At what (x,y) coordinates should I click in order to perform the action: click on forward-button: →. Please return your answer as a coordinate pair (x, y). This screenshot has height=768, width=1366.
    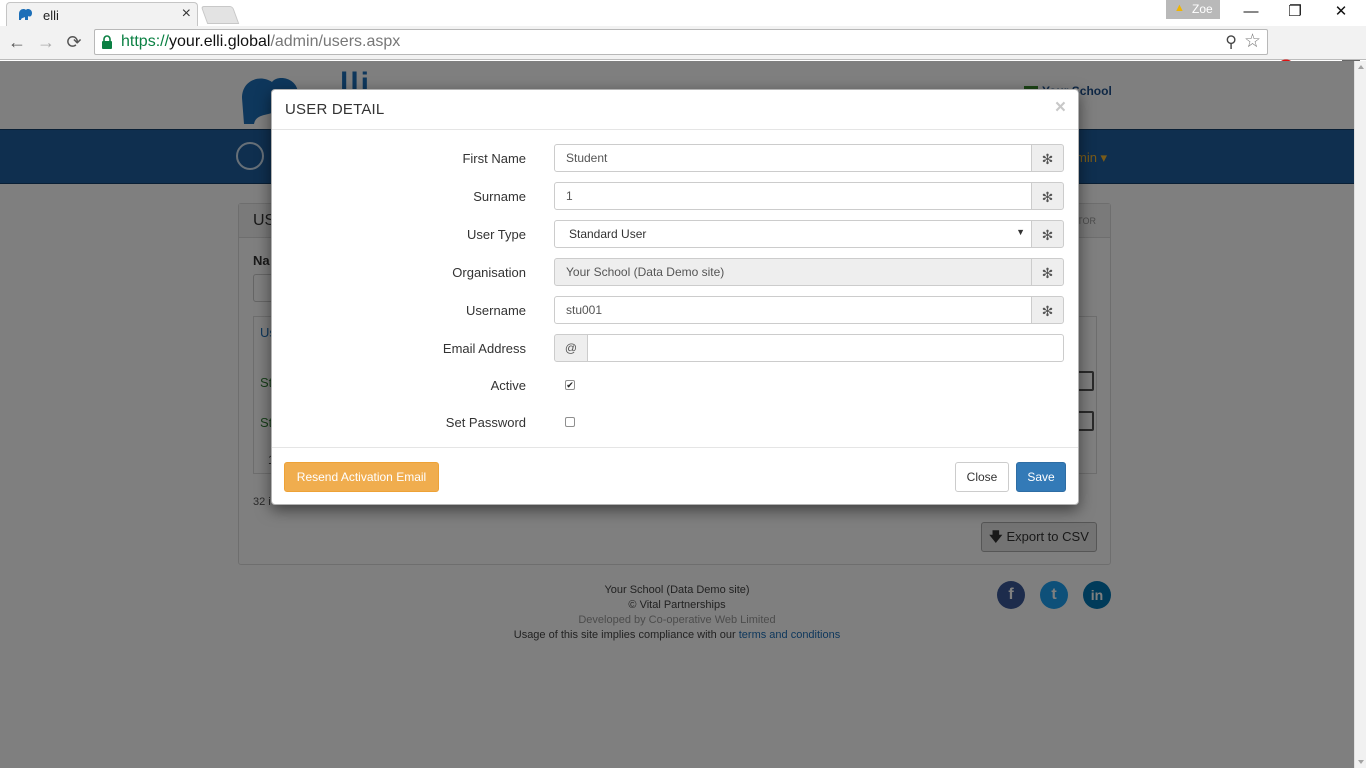
    Looking at the image, I should click on (46, 42).